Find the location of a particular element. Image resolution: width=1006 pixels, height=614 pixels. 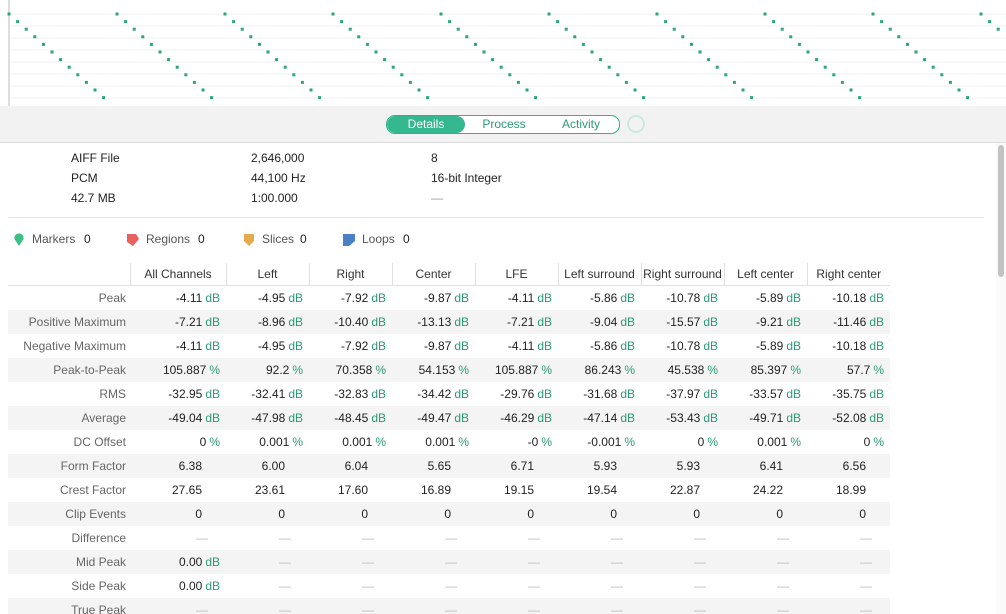

table-cell: -47.14 dB is located at coordinates (599, 418).